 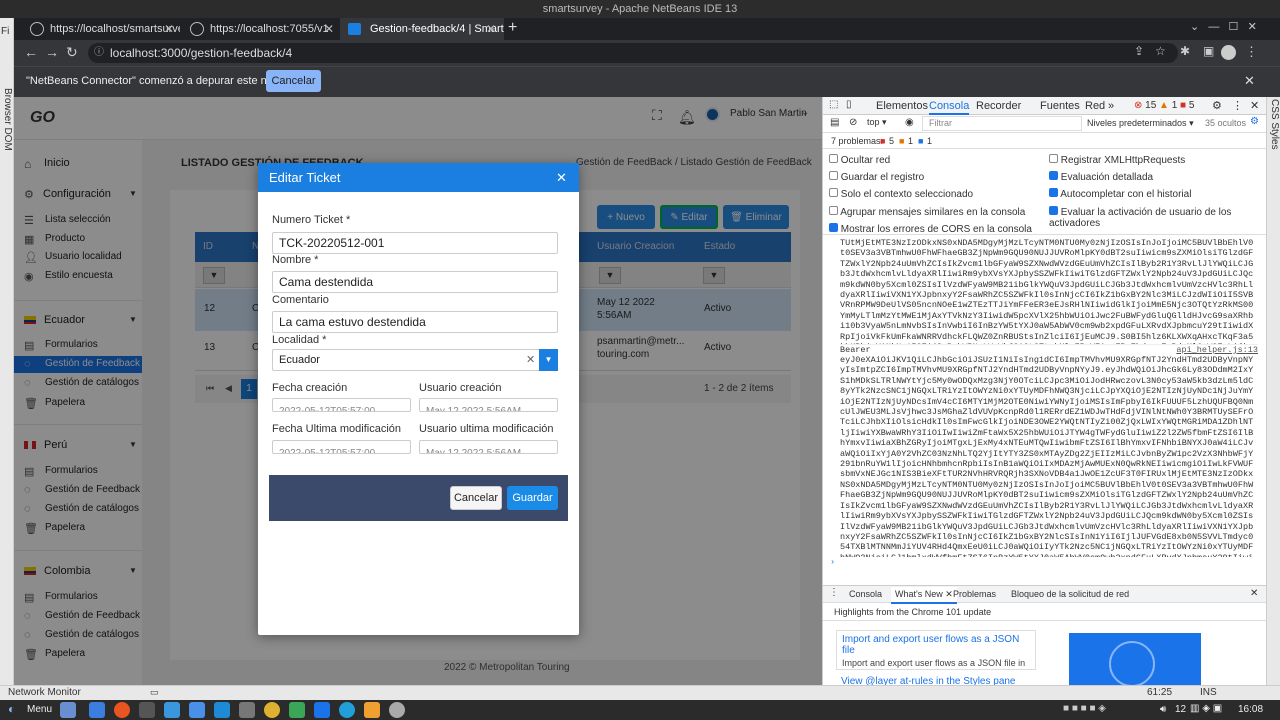 I want to click on setting-evaluacion-detallada: Evaluación detallada, so click(x=1101, y=177).